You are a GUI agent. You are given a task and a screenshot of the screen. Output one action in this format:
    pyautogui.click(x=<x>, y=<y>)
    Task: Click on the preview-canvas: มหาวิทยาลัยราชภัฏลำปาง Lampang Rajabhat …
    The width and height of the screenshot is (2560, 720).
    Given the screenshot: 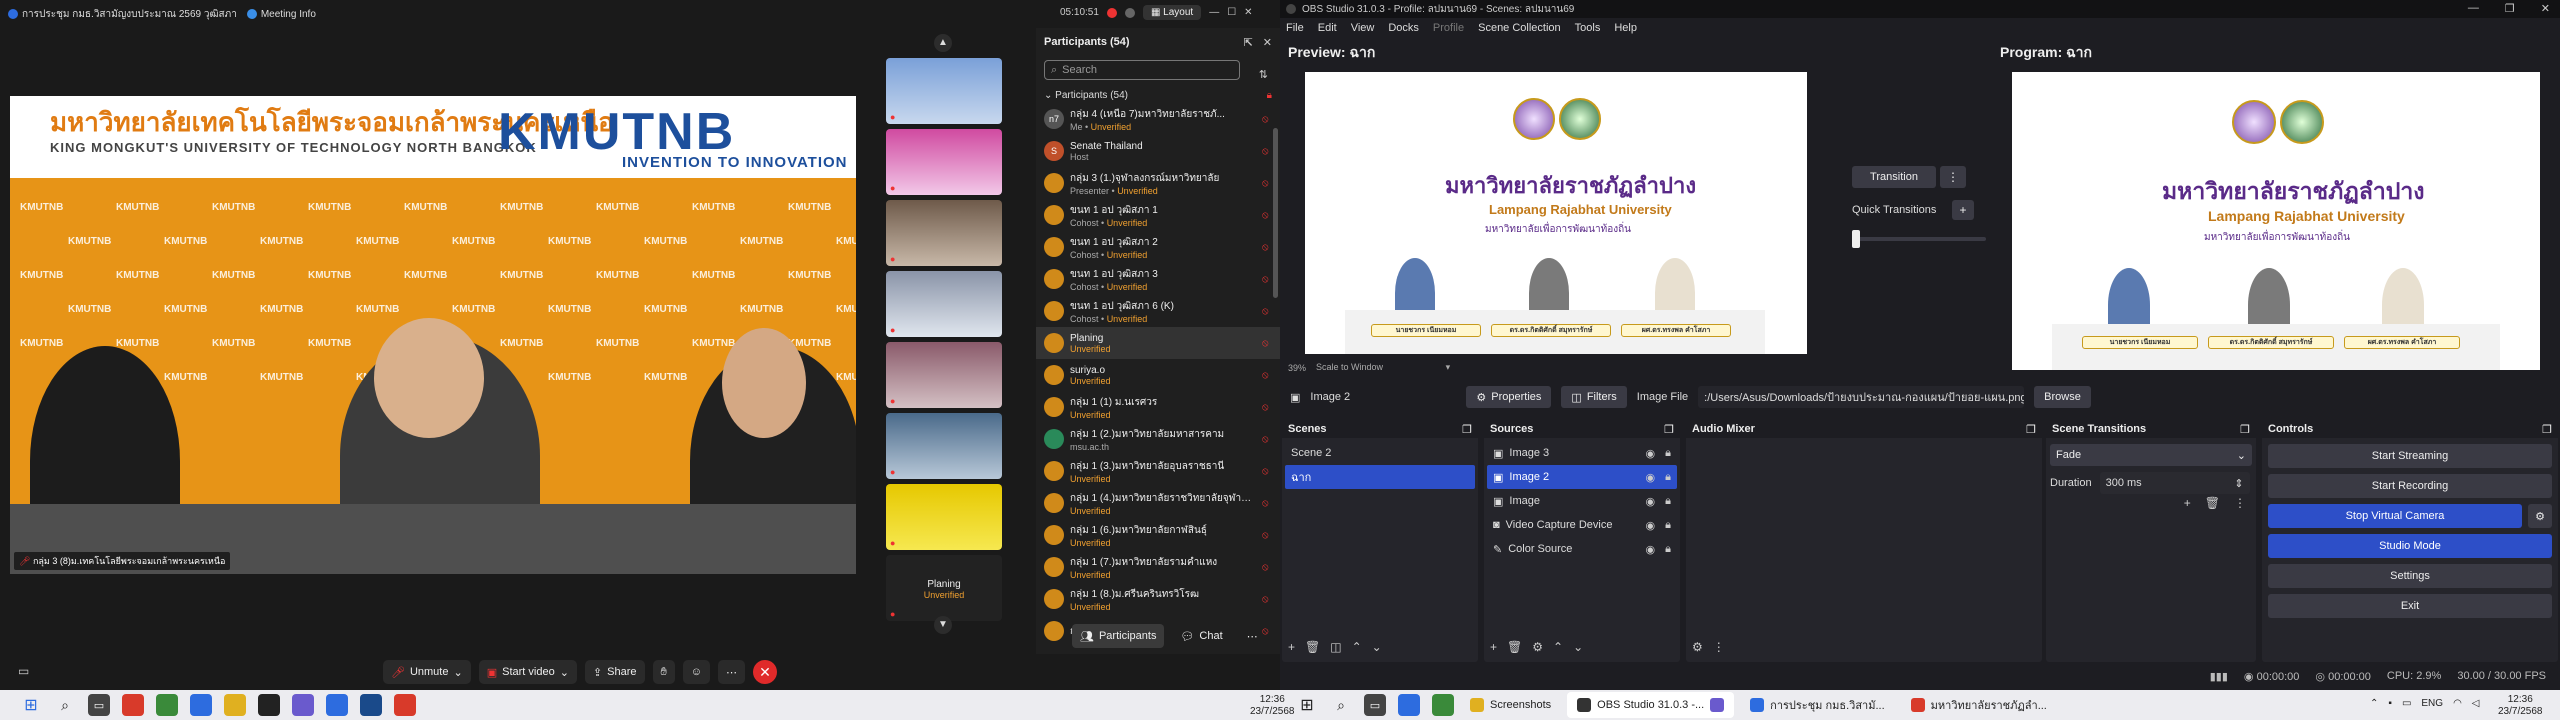 What is the action you would take?
    pyautogui.click(x=1556, y=213)
    